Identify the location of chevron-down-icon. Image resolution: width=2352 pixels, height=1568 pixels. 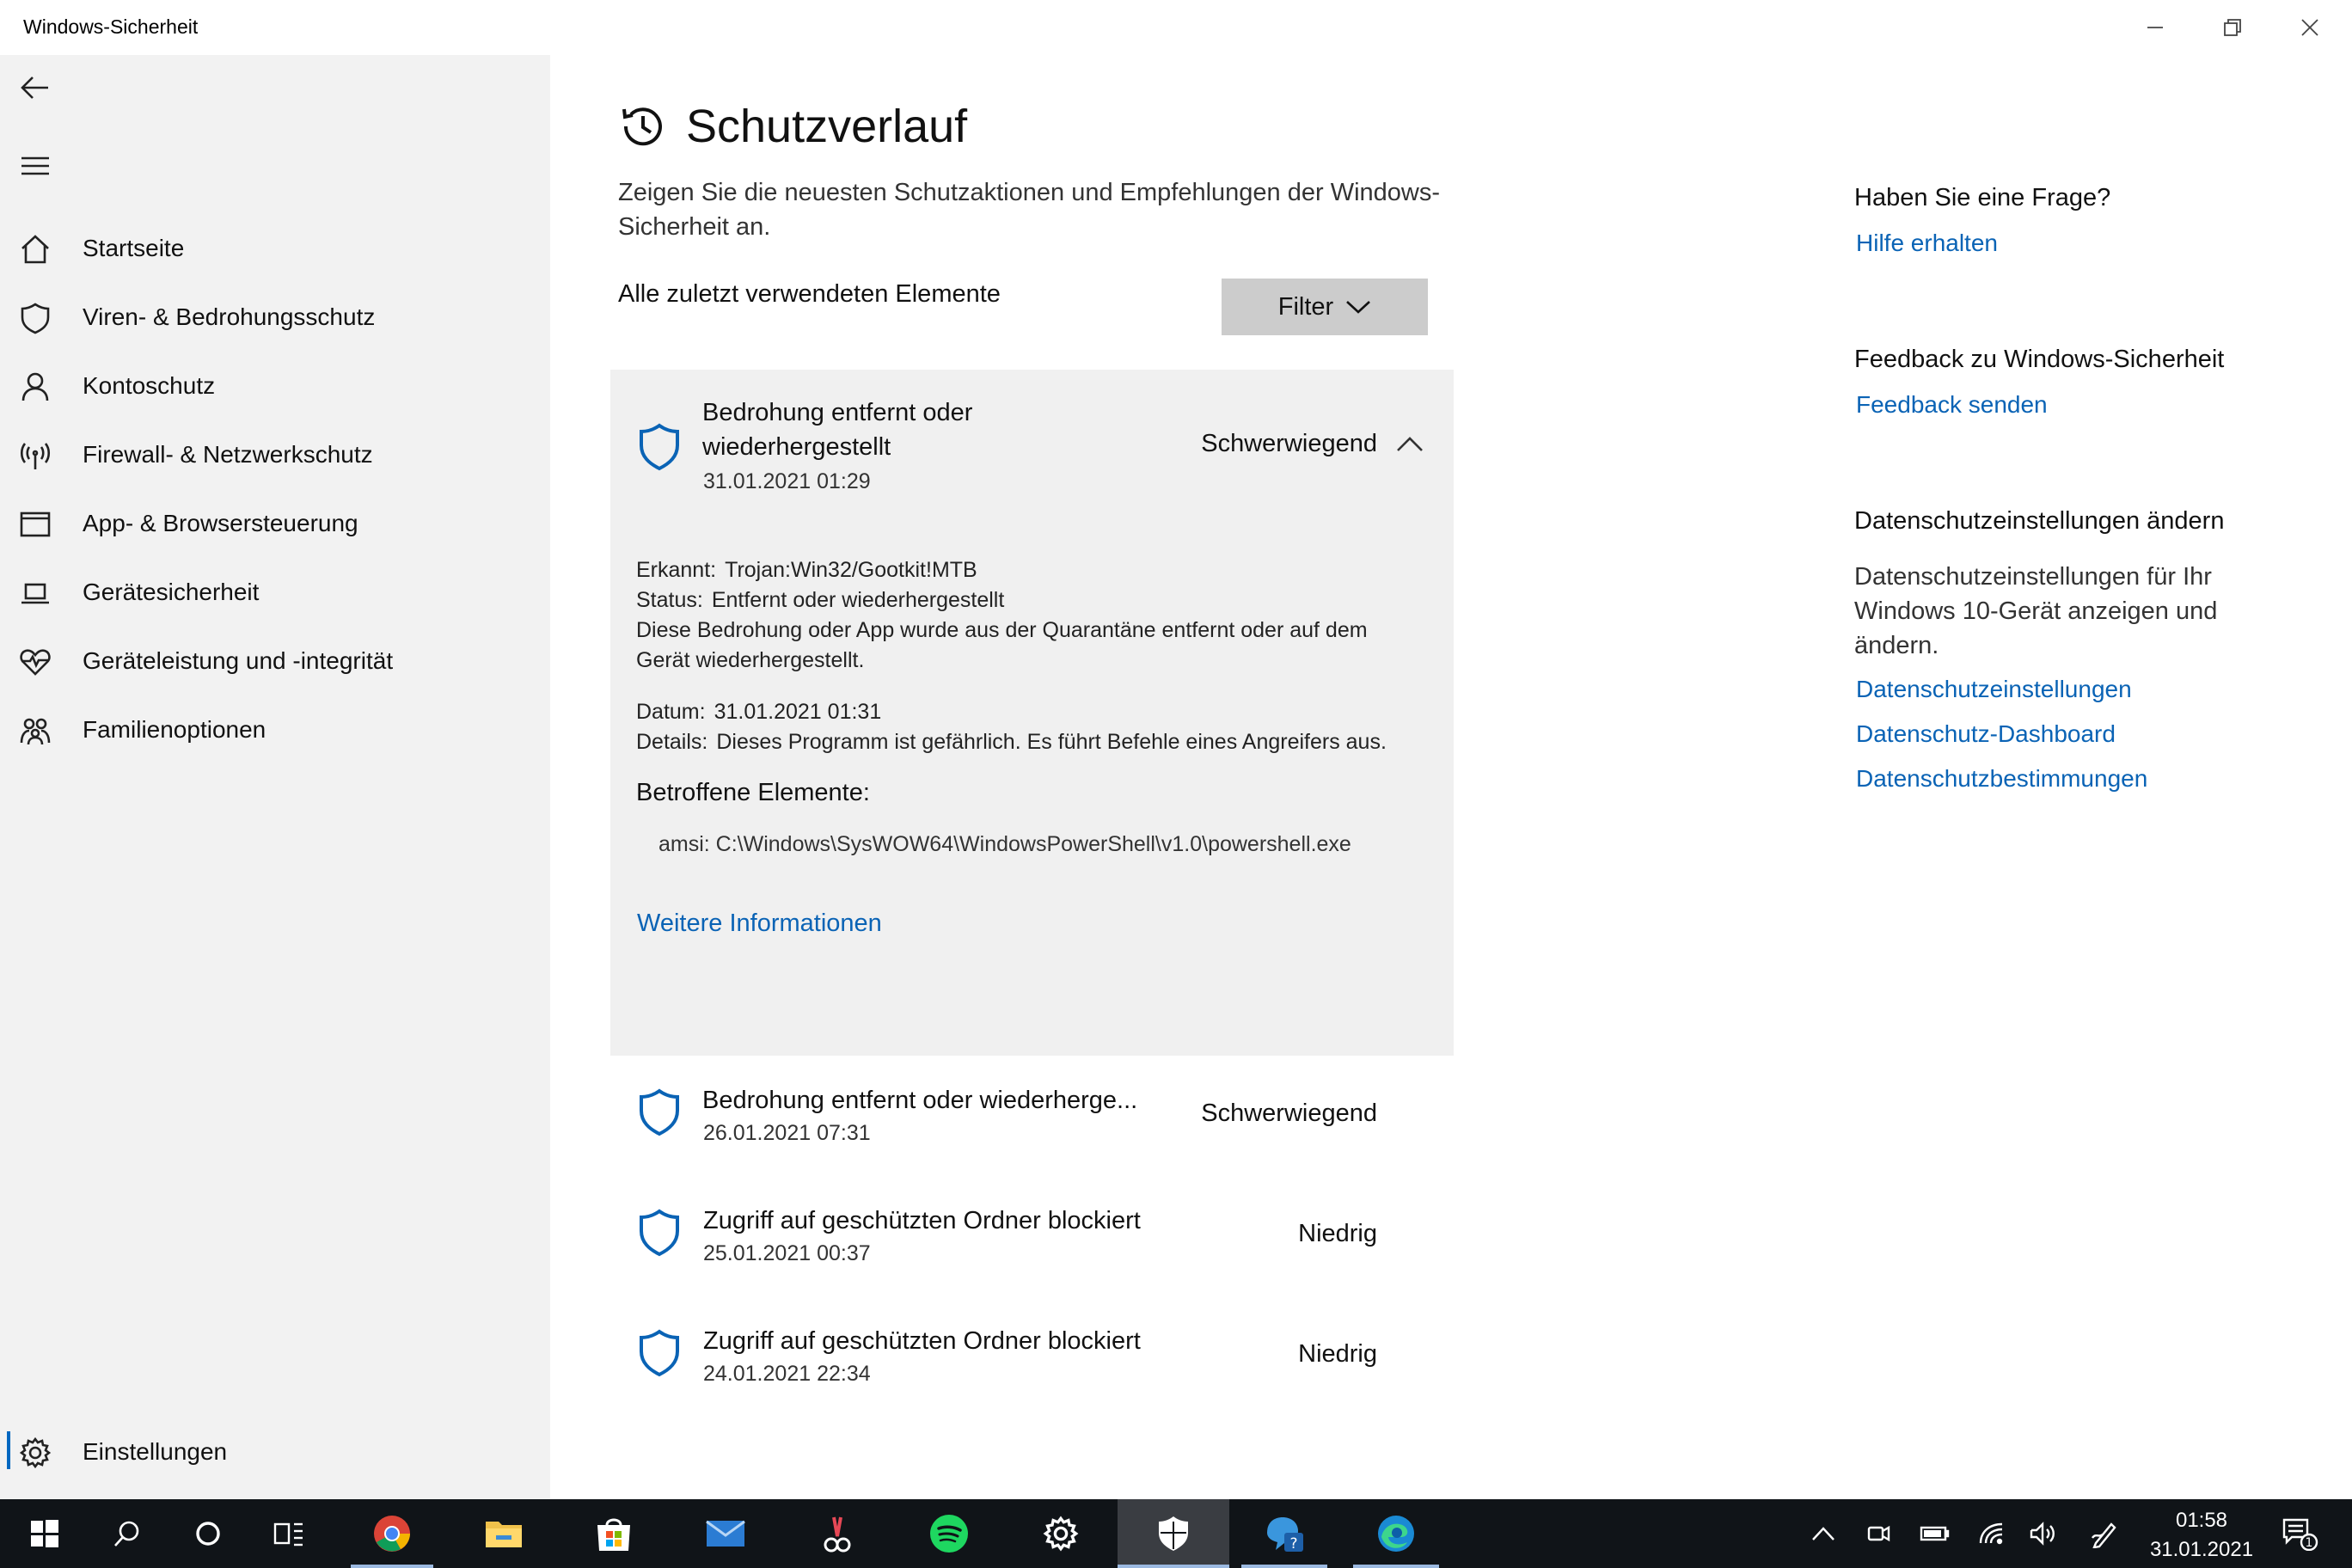
(1358, 307).